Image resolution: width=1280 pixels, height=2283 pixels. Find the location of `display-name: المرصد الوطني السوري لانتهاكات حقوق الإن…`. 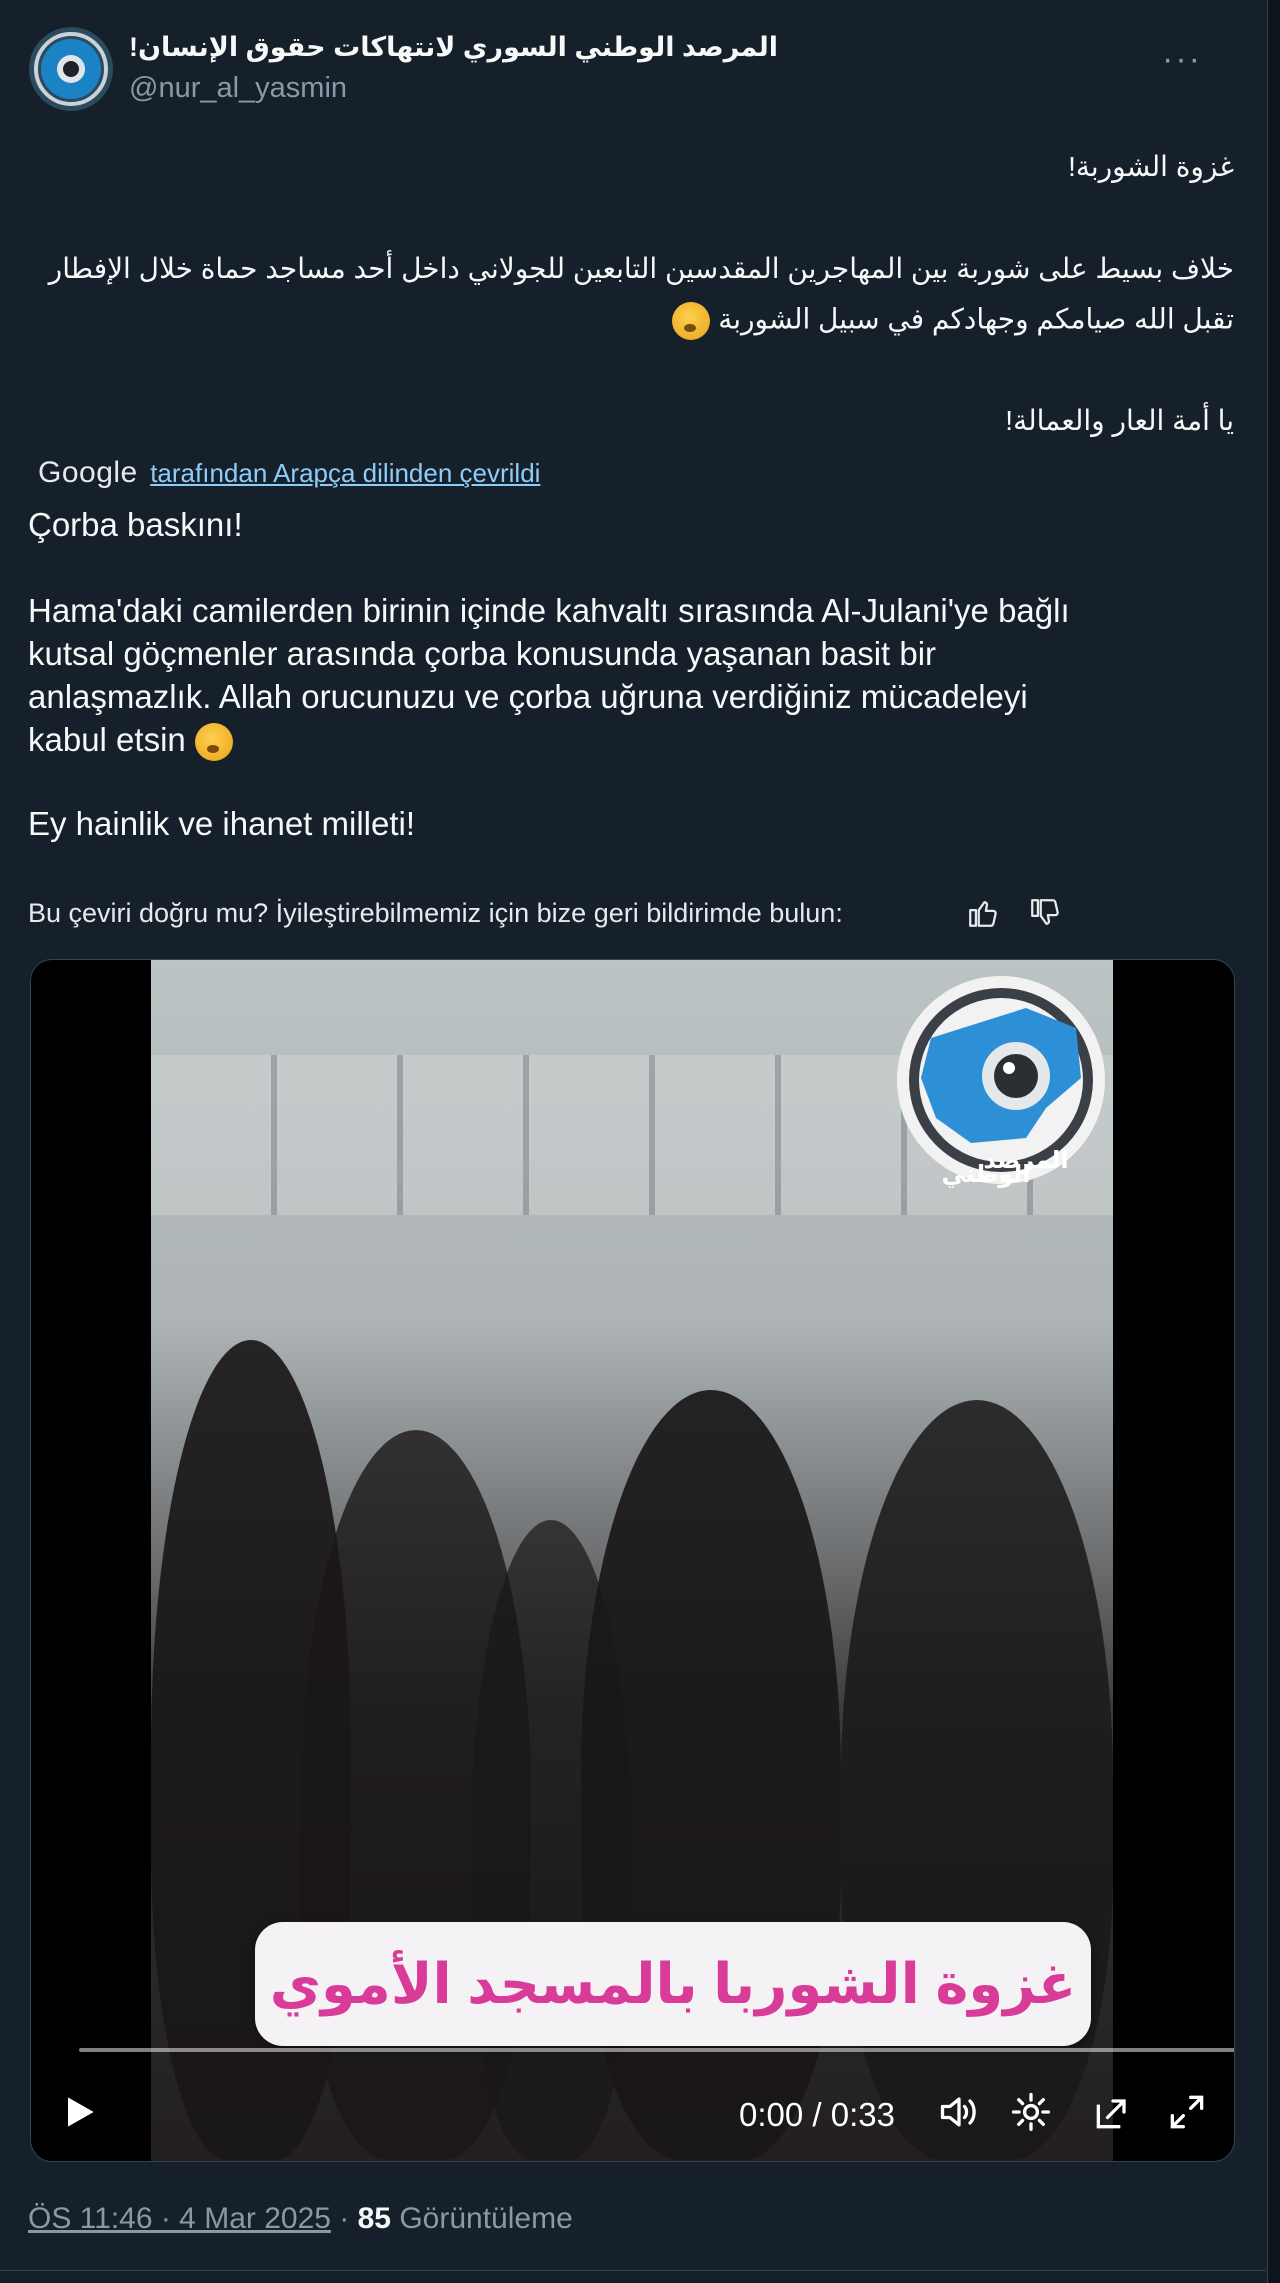

display-name: المرصد الوطني السوري لانتهاكات حقوق الإن… is located at coordinates (453, 47).